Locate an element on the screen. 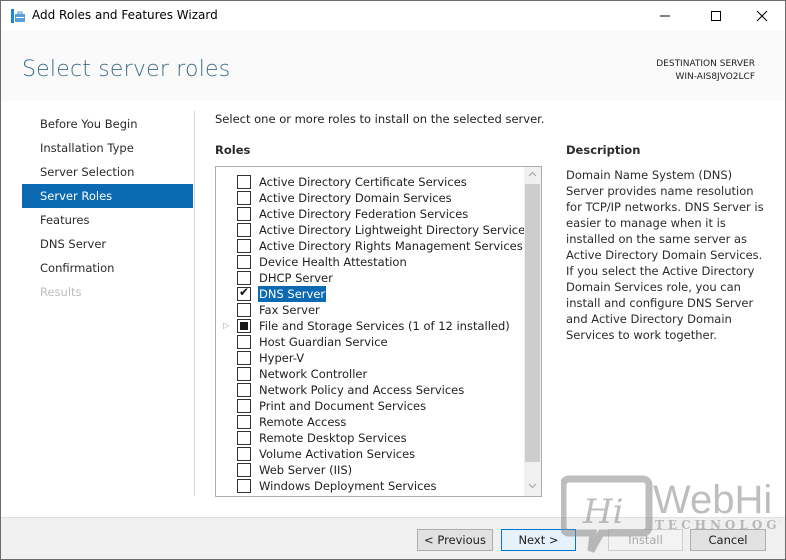 Image resolution: width=786 pixels, height=560 pixels. description-heading: Description is located at coordinates (603, 150).